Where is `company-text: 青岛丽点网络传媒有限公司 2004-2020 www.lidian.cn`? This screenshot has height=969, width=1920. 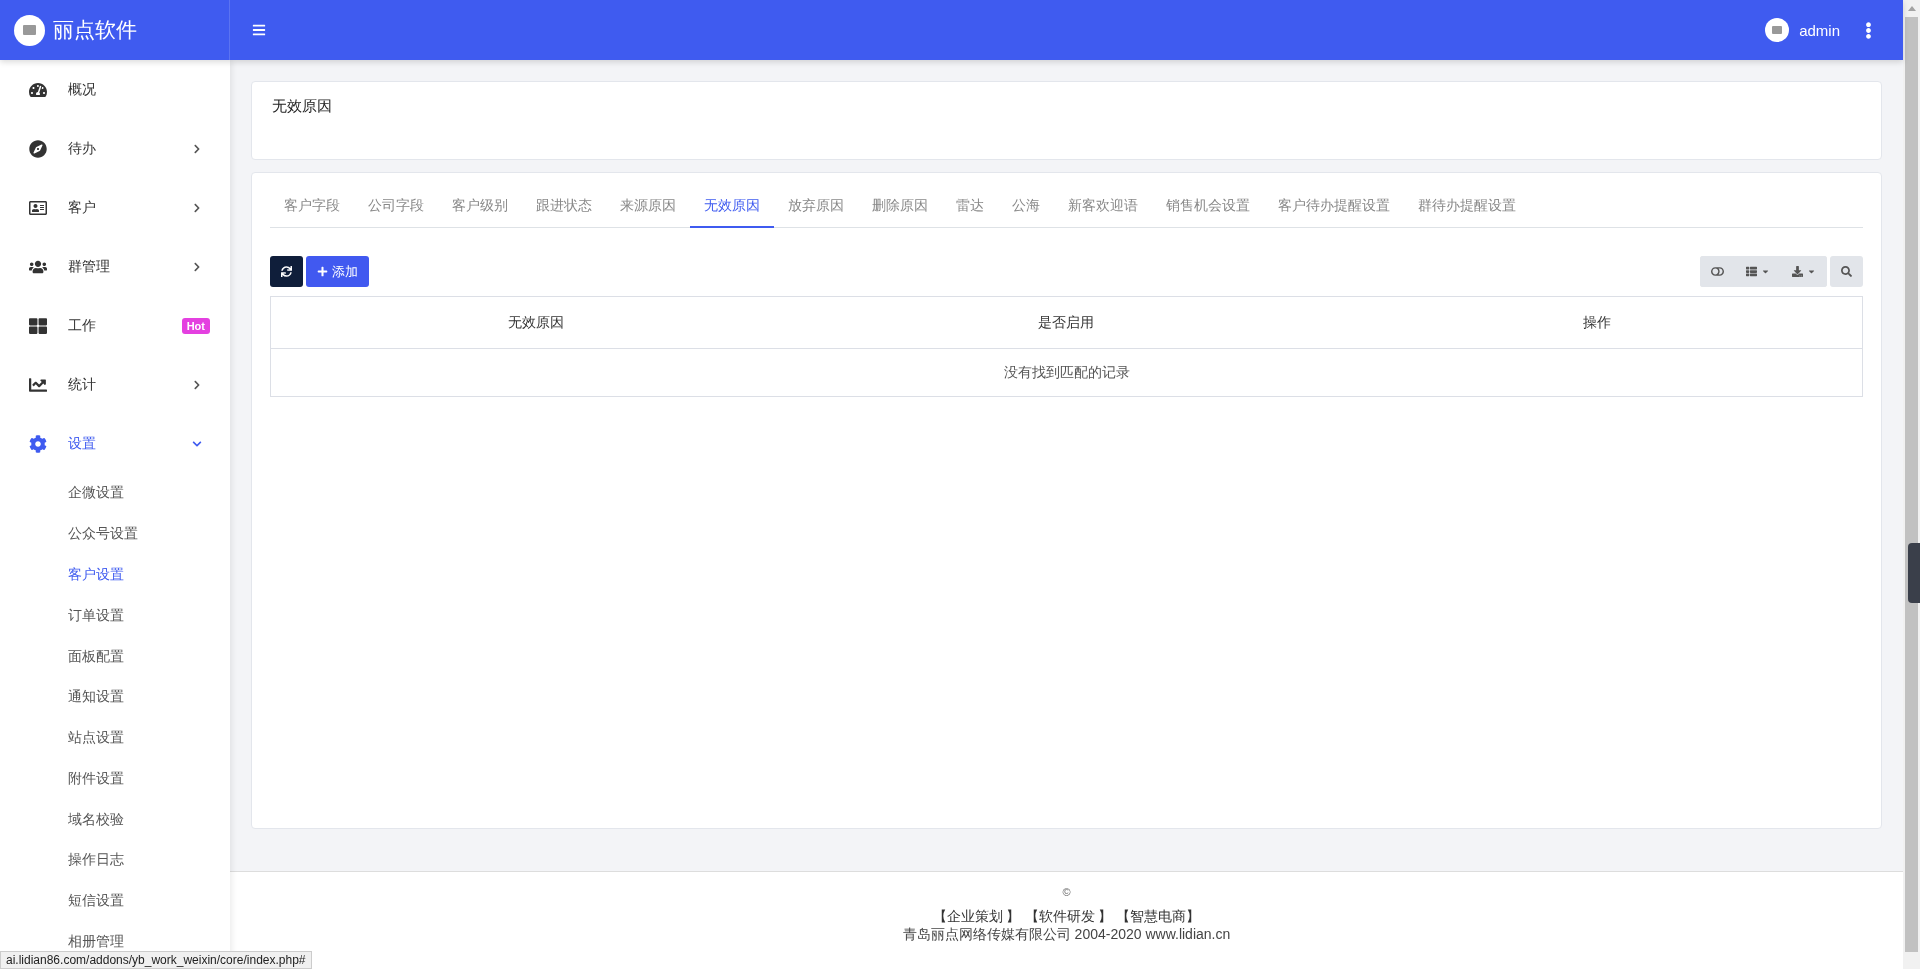
company-text: 青岛丽点网络传媒有限公司 2004-2020 www.lidian.cn is located at coordinates (1066, 935).